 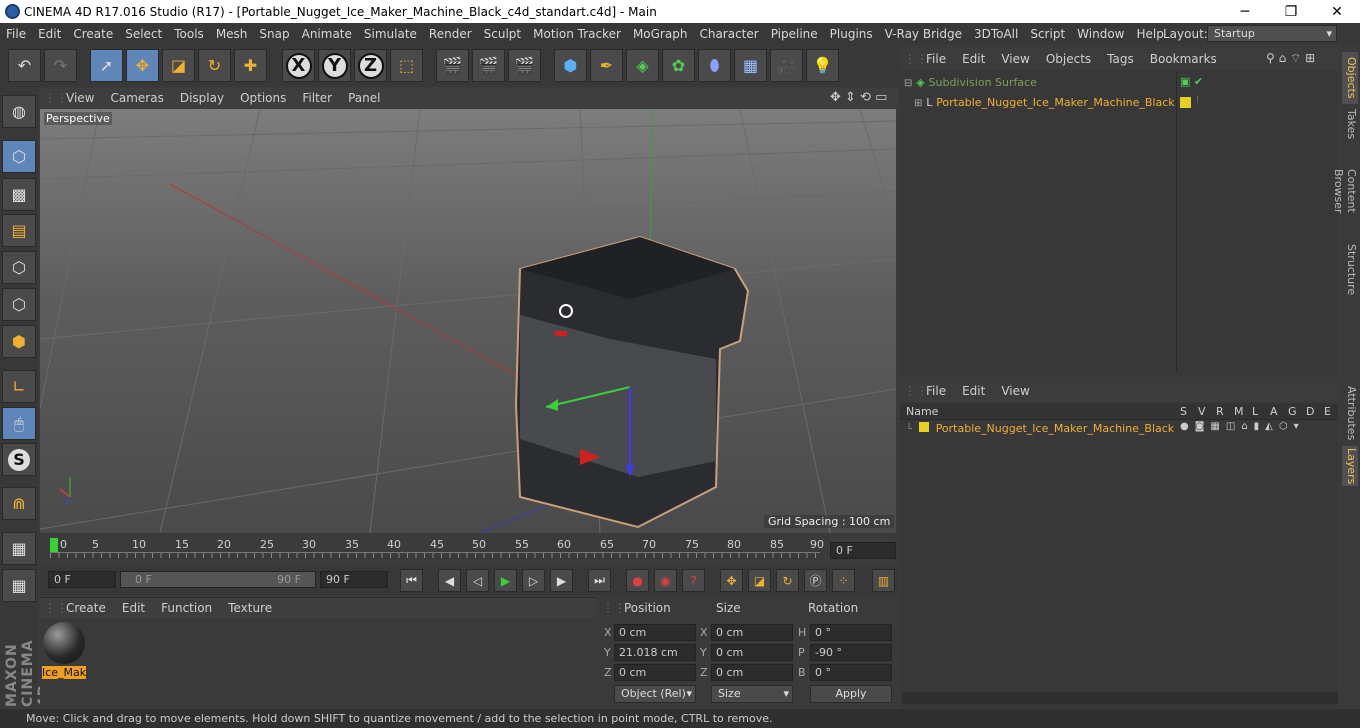 I want to click on viewport-menu-panel: Panel, so click(x=364, y=98).